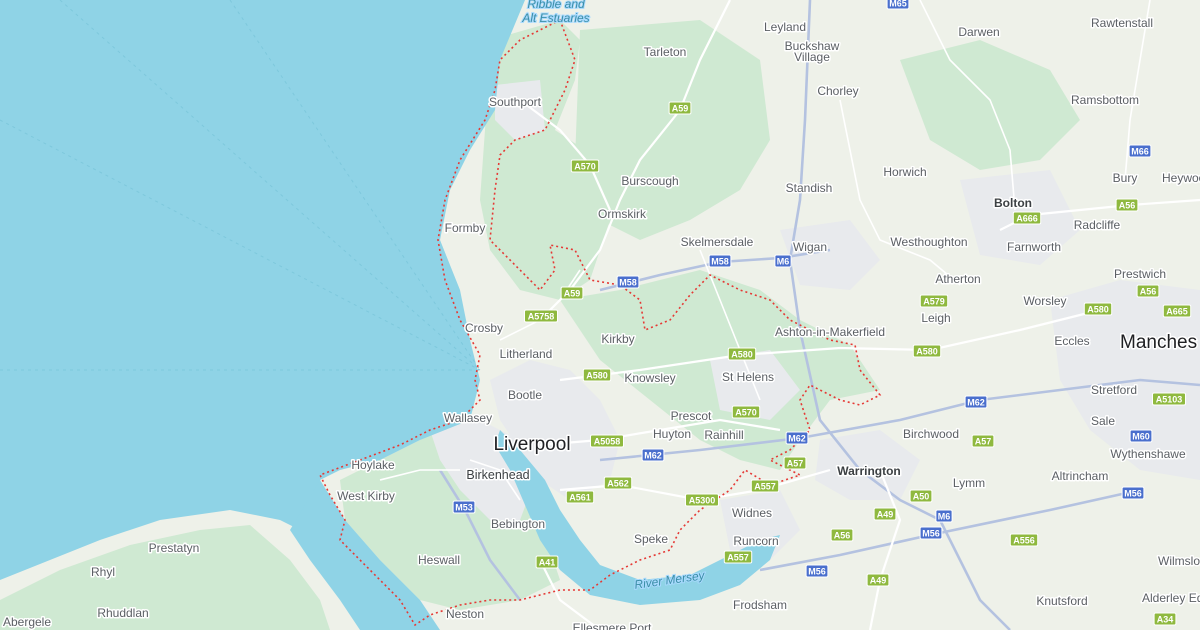  I want to click on place-label-prestatyn: Prestatyn, so click(174, 548).